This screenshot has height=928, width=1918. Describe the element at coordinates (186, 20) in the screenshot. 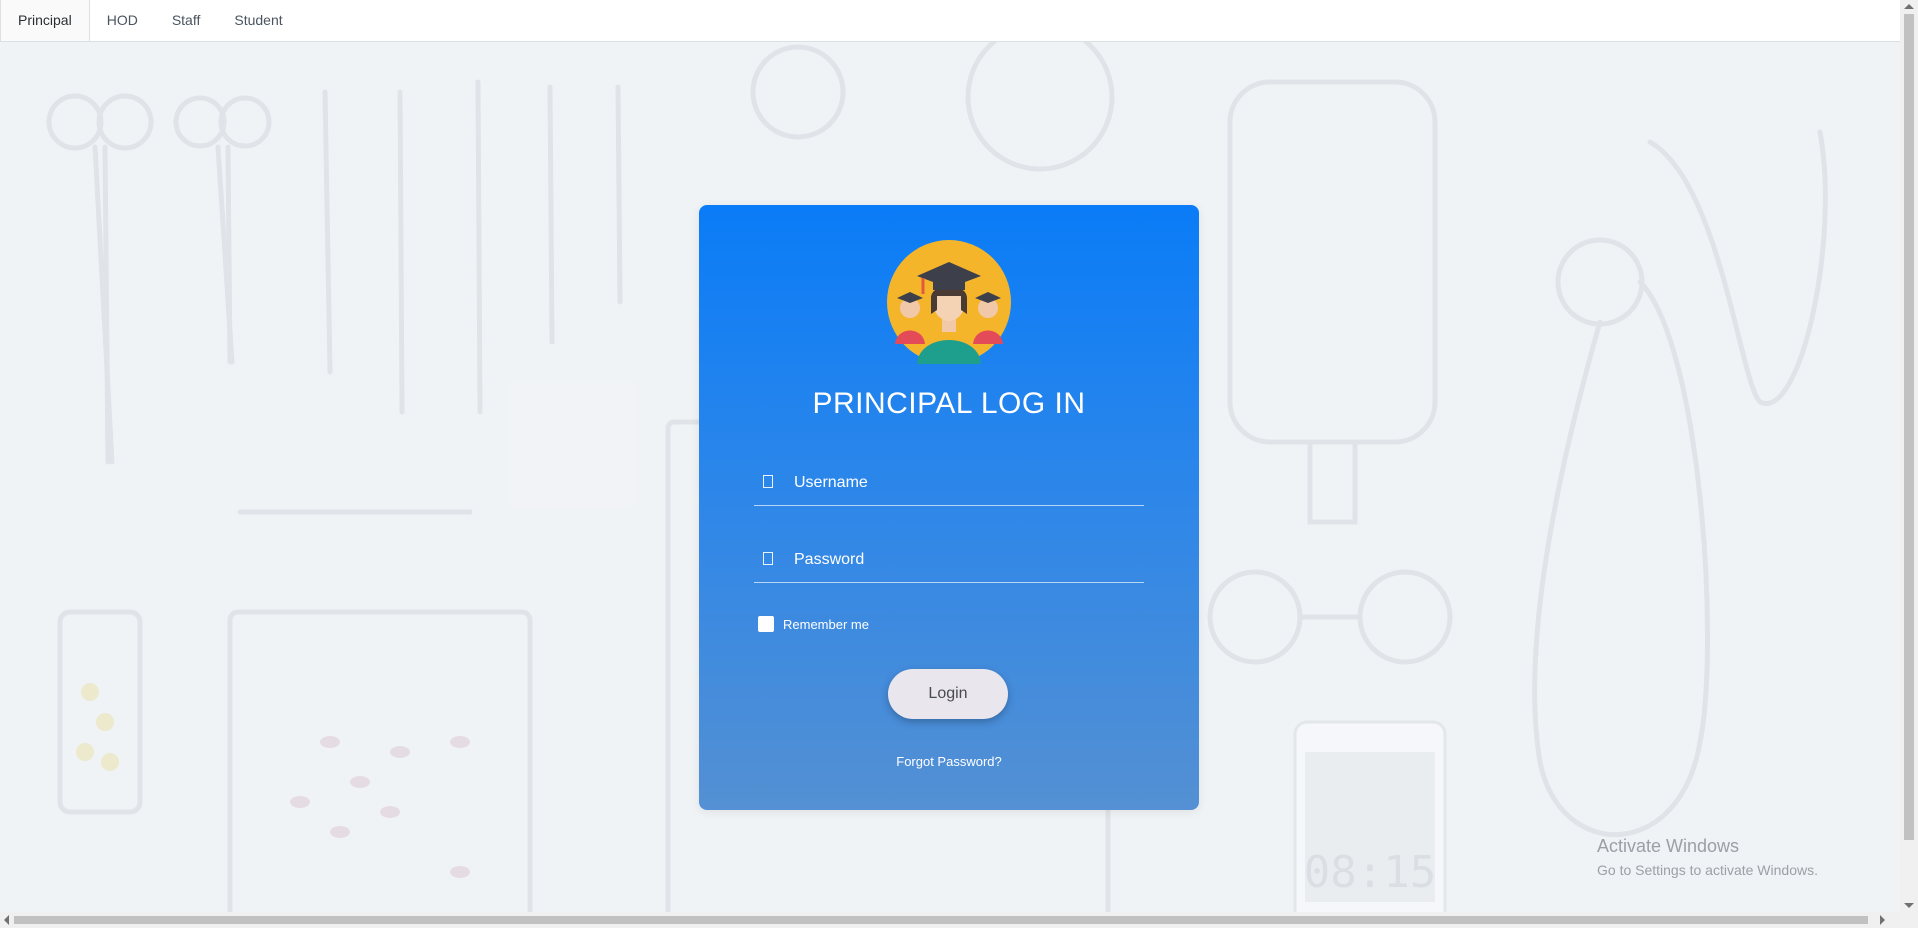

I see `tab-staff: Staff` at that location.